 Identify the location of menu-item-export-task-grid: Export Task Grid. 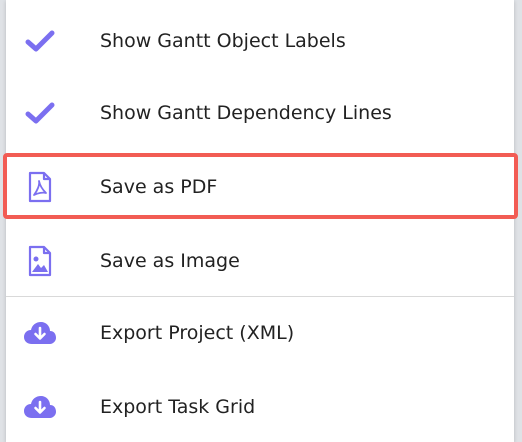
(260, 407).